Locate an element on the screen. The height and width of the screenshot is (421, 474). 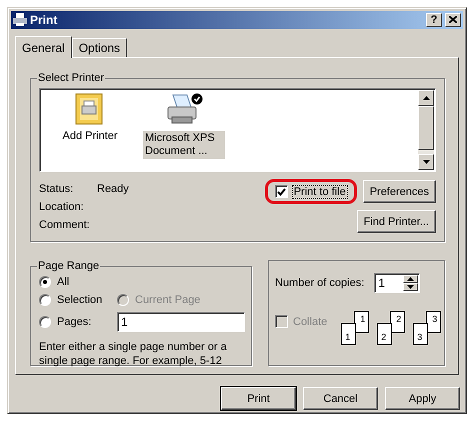
printer-icon is located at coordinates (20, 19).